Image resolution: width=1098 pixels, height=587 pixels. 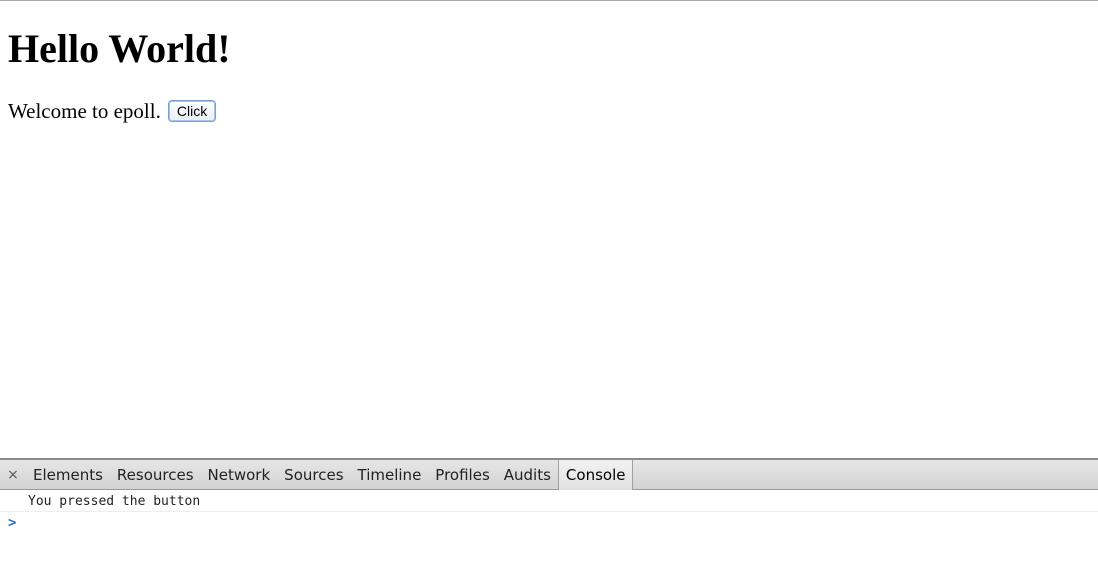 What do you see at coordinates (155, 475) in the screenshot?
I see `tab-resources: Resources` at bounding box center [155, 475].